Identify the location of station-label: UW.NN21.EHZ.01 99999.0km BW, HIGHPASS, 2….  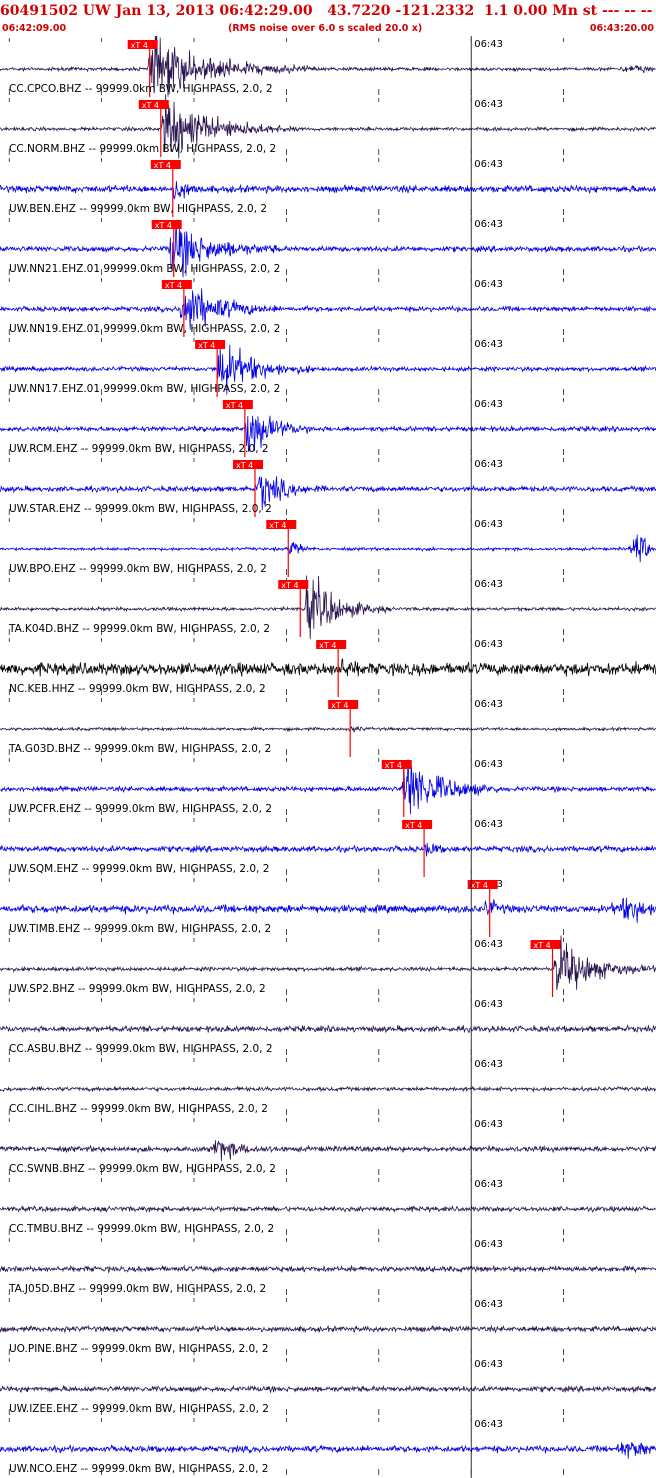
(144, 269).